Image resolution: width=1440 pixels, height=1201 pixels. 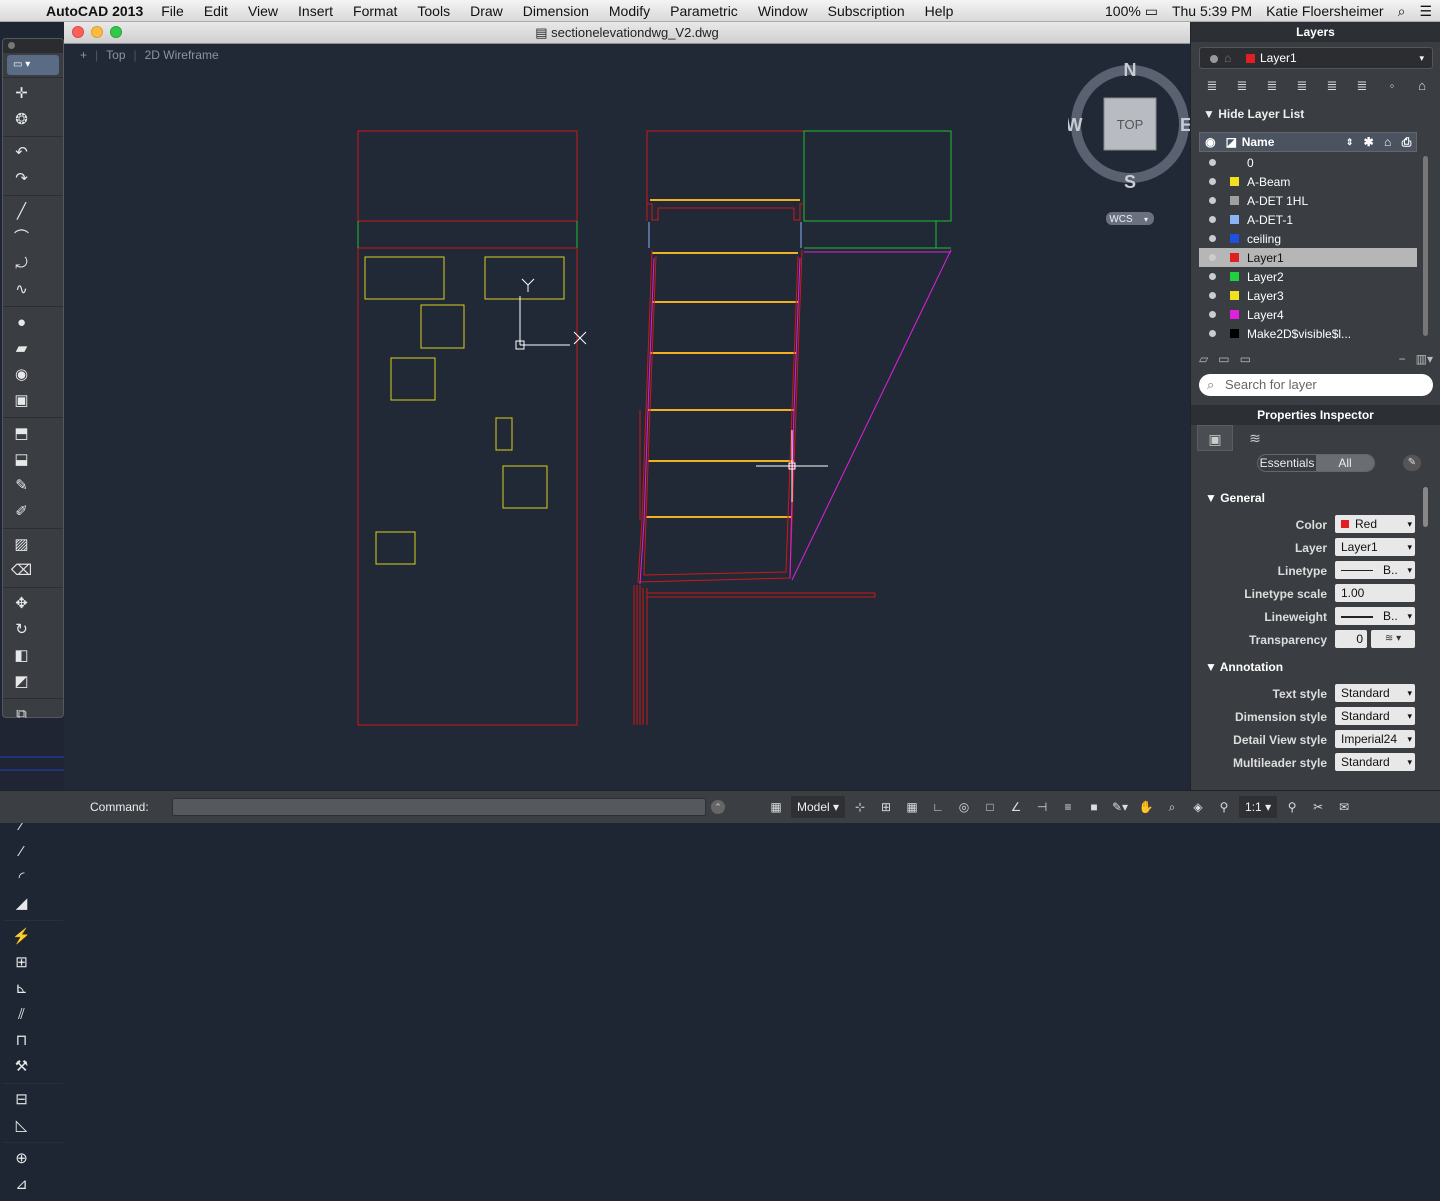 I want to click on annotation-scale-icon: ⚲, so click(x=1224, y=807).